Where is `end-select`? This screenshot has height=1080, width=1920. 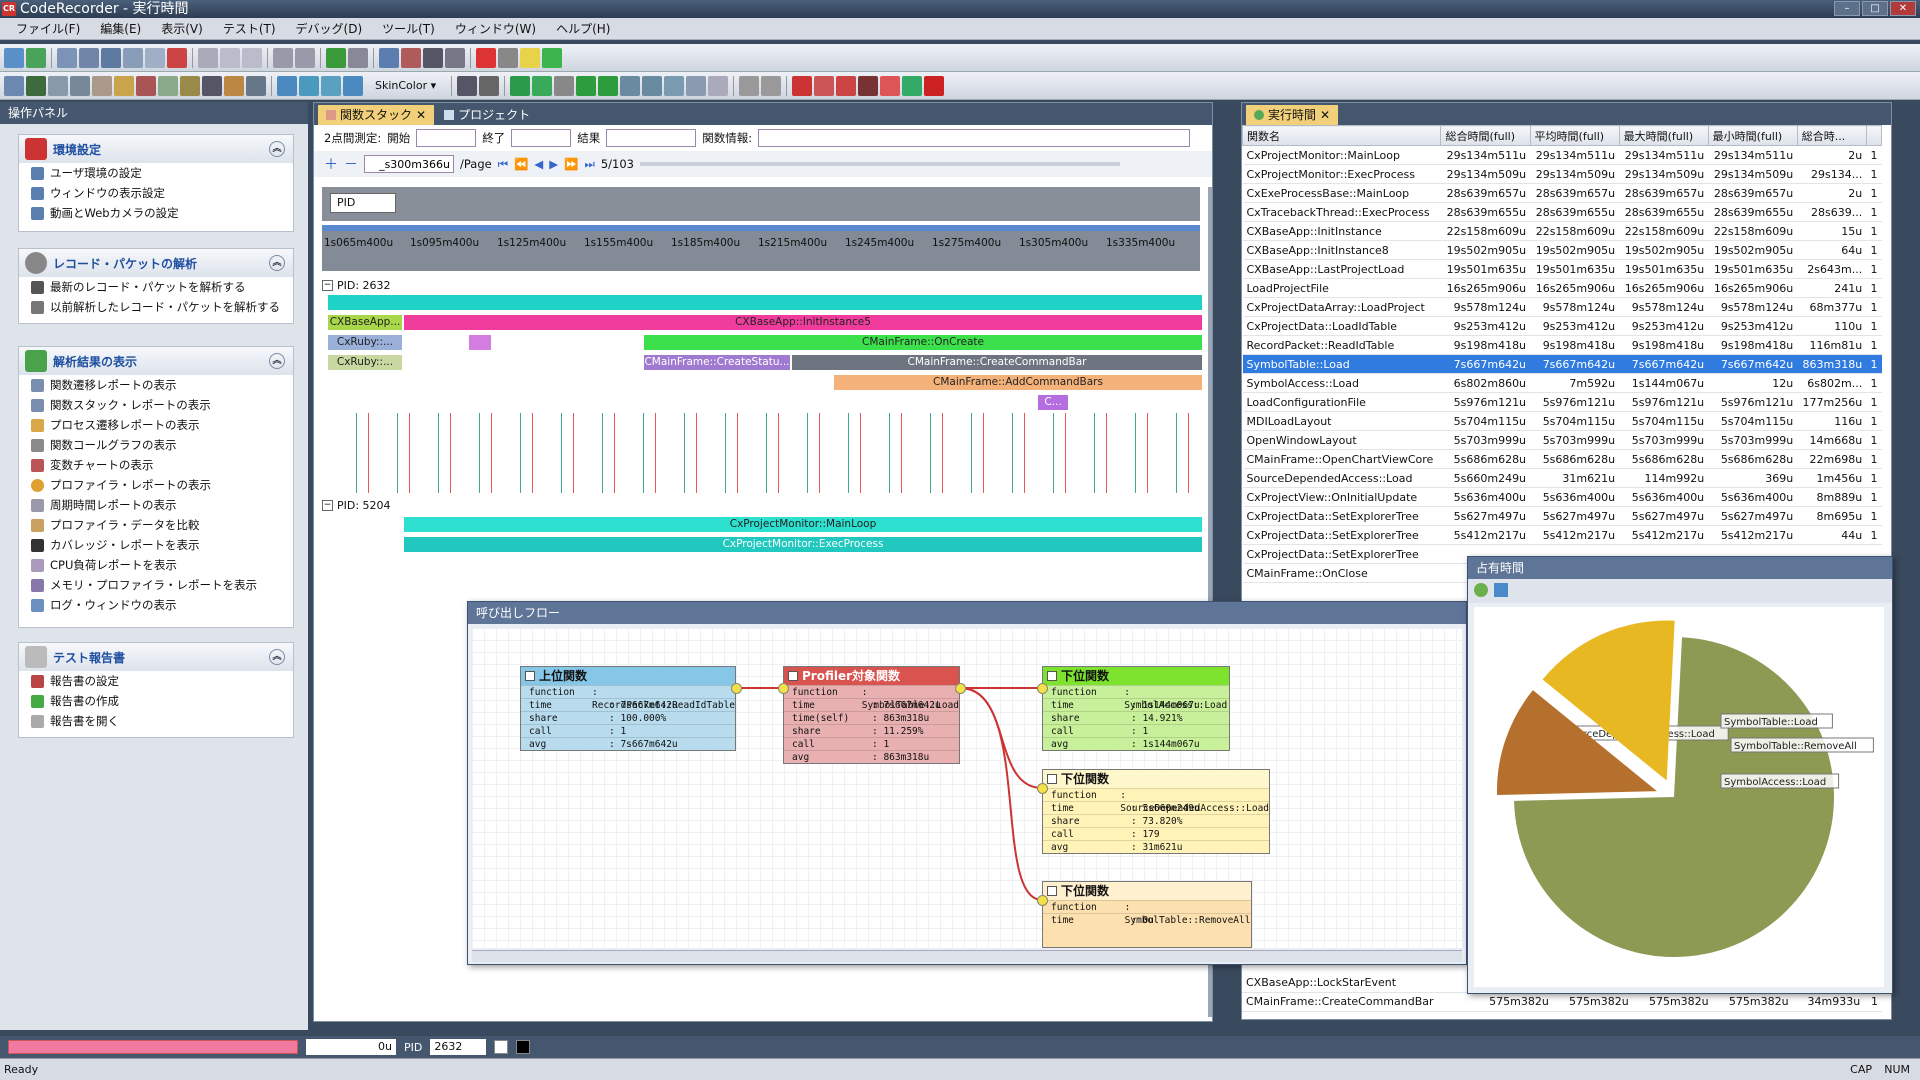
end-select is located at coordinates (541, 138).